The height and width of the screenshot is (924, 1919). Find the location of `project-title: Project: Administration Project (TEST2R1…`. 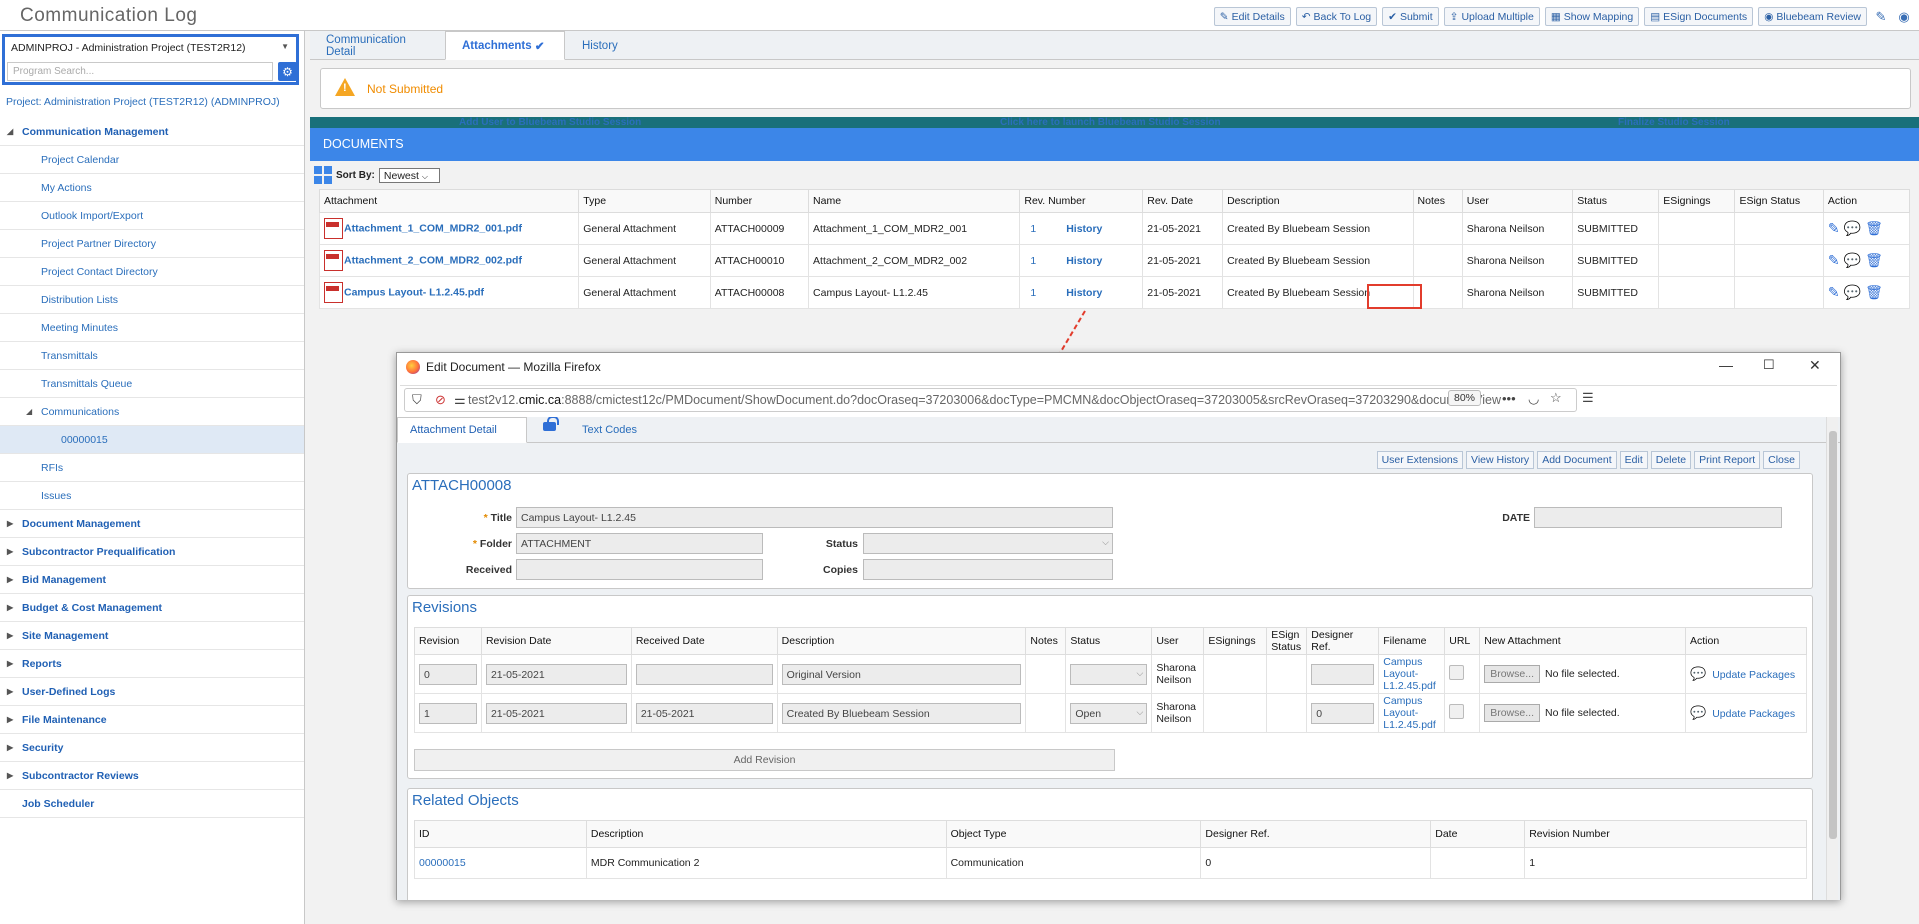

project-title: Project: Administration Project (TEST2R1… is located at coordinates (143, 102).